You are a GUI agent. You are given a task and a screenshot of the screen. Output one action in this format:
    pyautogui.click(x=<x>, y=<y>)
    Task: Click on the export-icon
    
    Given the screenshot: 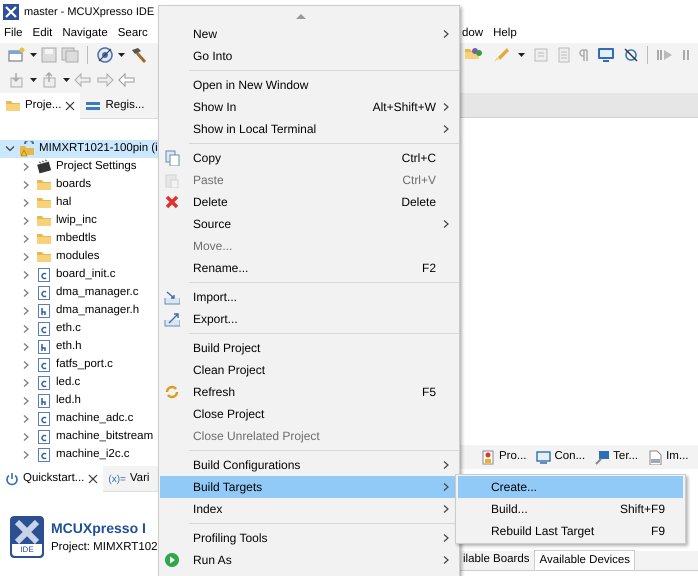 What is the action you would take?
    pyautogui.click(x=172, y=319)
    